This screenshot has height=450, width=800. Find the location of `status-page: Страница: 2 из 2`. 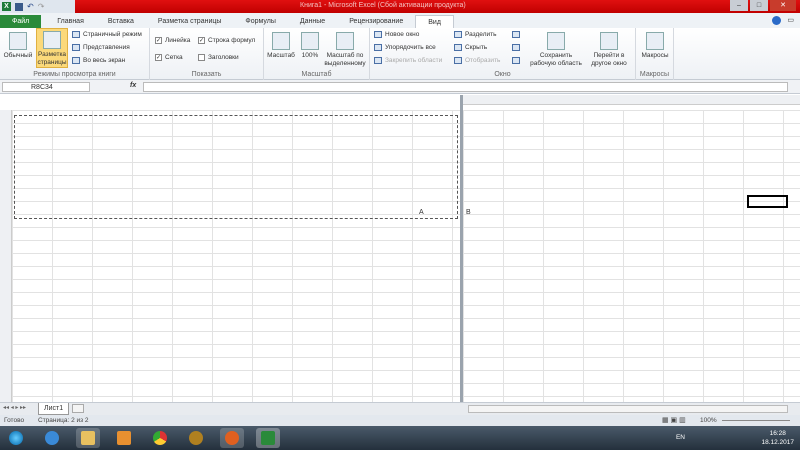

status-page: Страница: 2 из 2 is located at coordinates (63, 420).